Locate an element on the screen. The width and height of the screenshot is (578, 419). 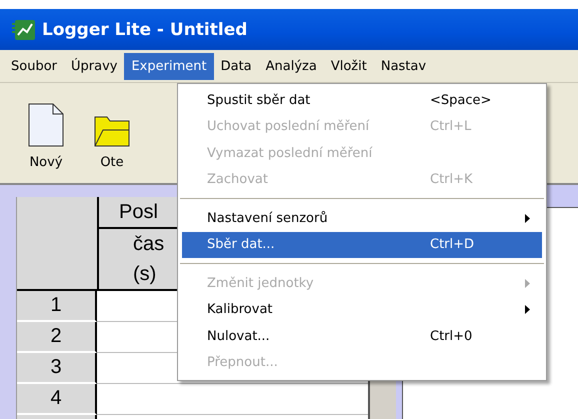
document-icon is located at coordinates (46, 125).